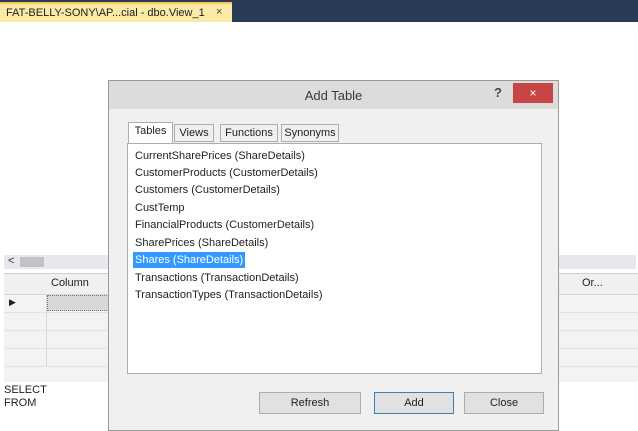 This screenshot has height=431, width=638. I want to click on list-item: Transactions (TransactionDetails), so click(217, 278).